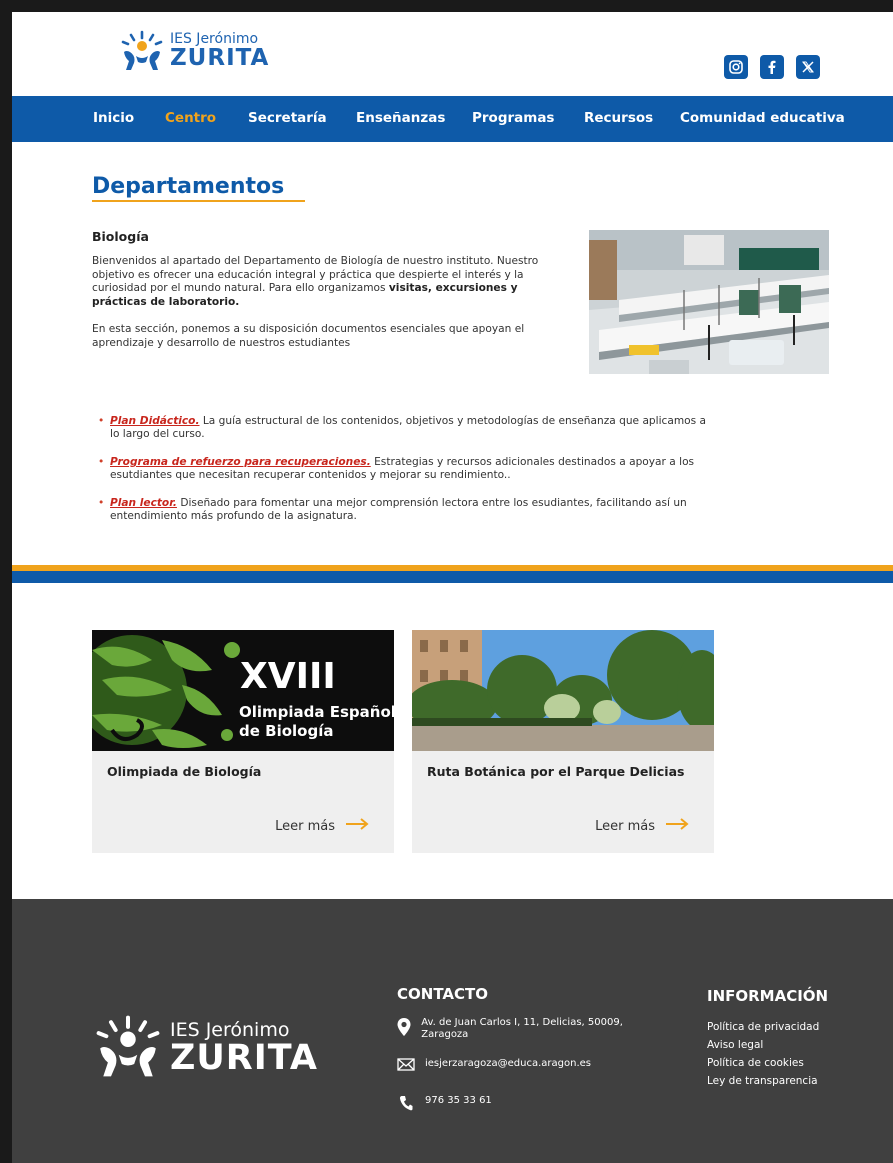 This screenshot has height=1163, width=893. Describe the element at coordinates (763, 1027) in the screenshot. I see `link-privacidad: Política de privacidad` at that location.